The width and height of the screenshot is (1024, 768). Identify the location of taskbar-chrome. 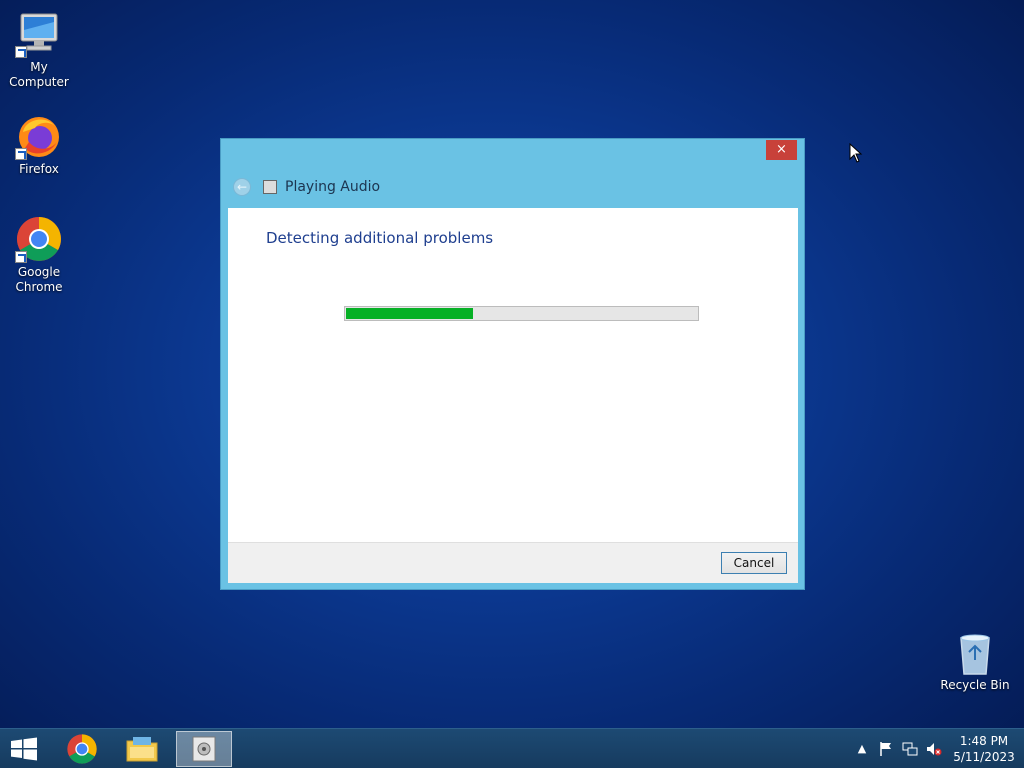
(82, 749).